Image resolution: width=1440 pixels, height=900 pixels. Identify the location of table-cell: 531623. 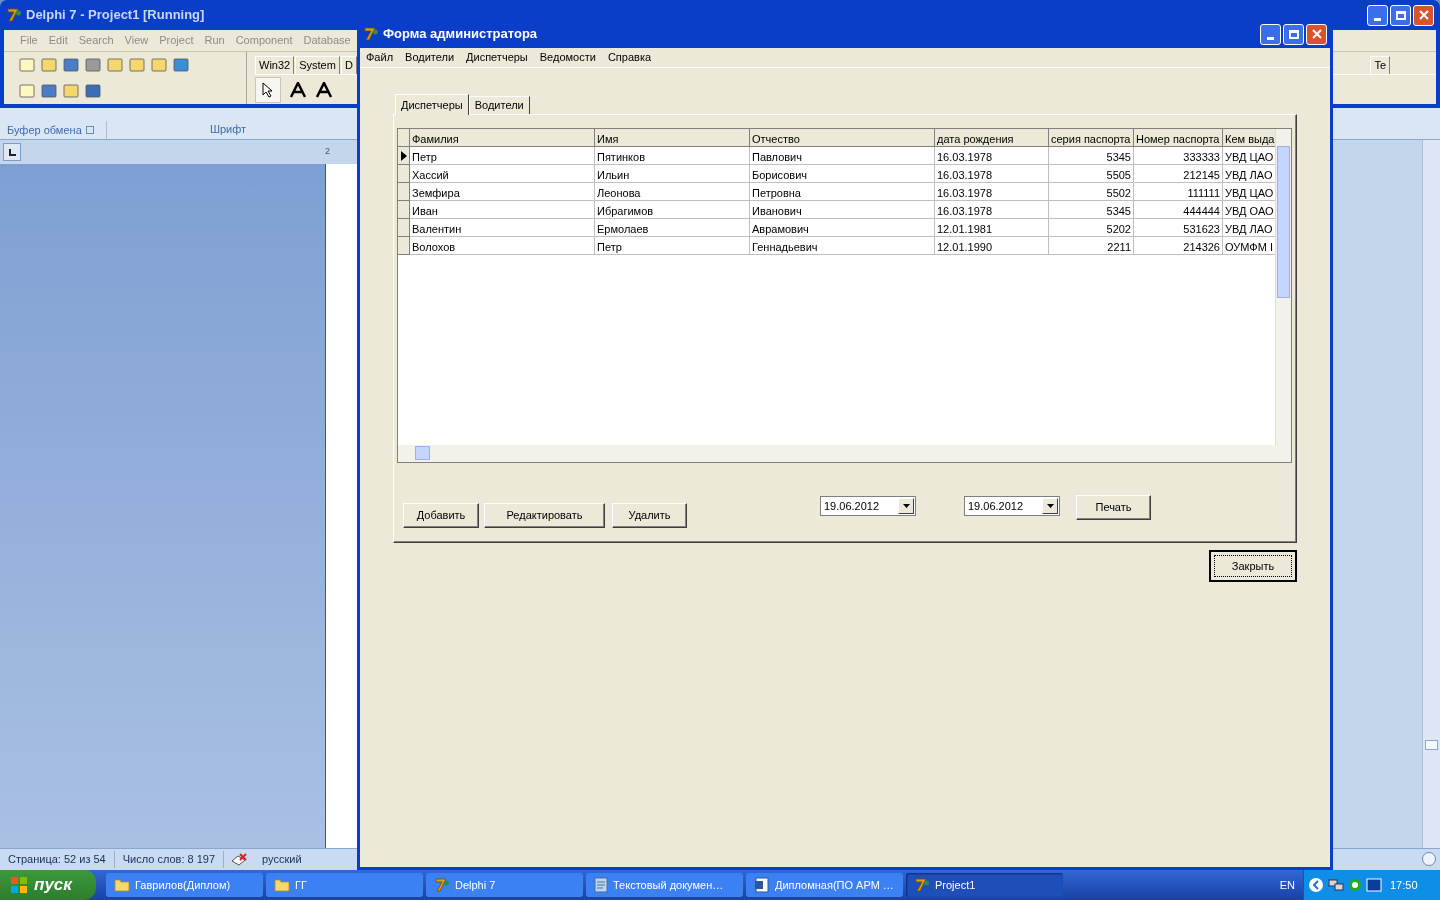
(1178, 228).